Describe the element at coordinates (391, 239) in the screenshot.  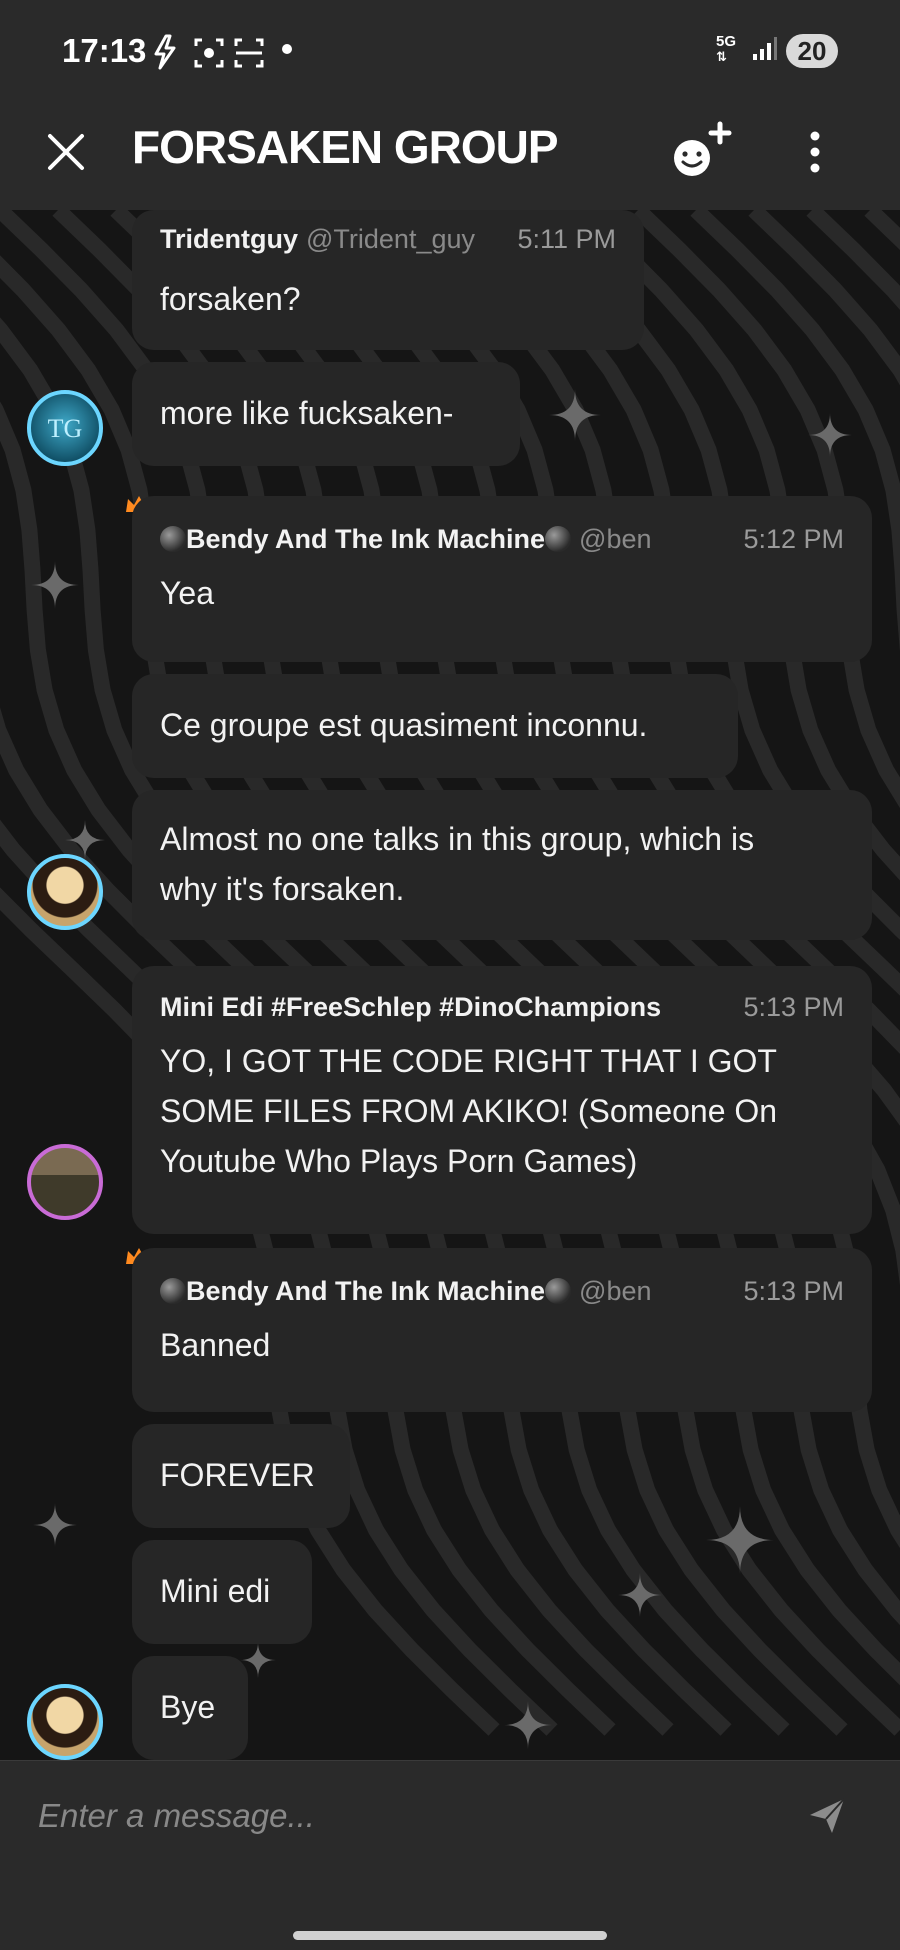
I see `author-handle: @Trident_guy` at that location.